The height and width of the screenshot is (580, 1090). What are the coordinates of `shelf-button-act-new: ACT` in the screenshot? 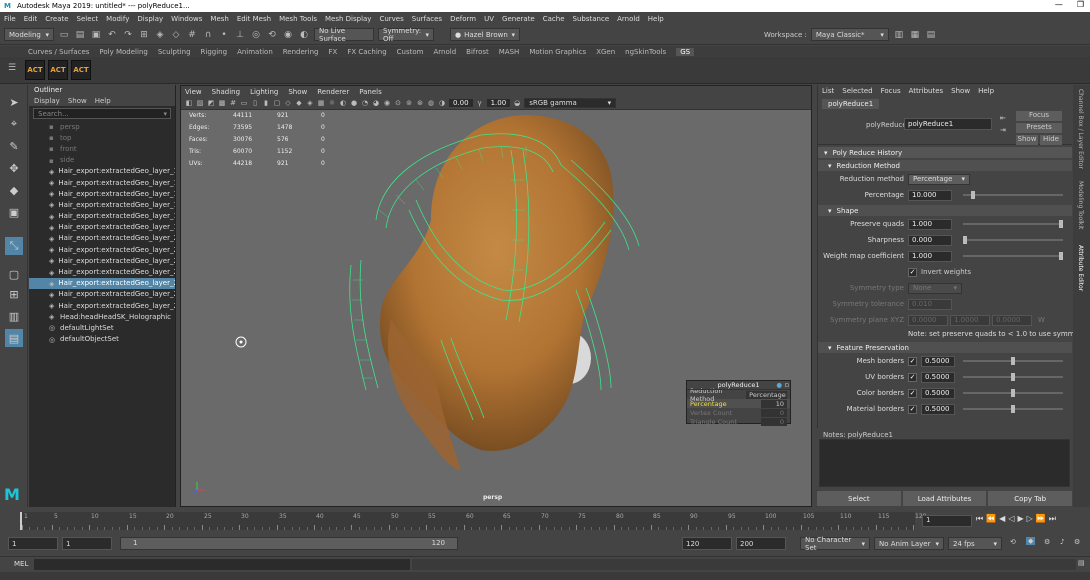 It's located at (58, 70).